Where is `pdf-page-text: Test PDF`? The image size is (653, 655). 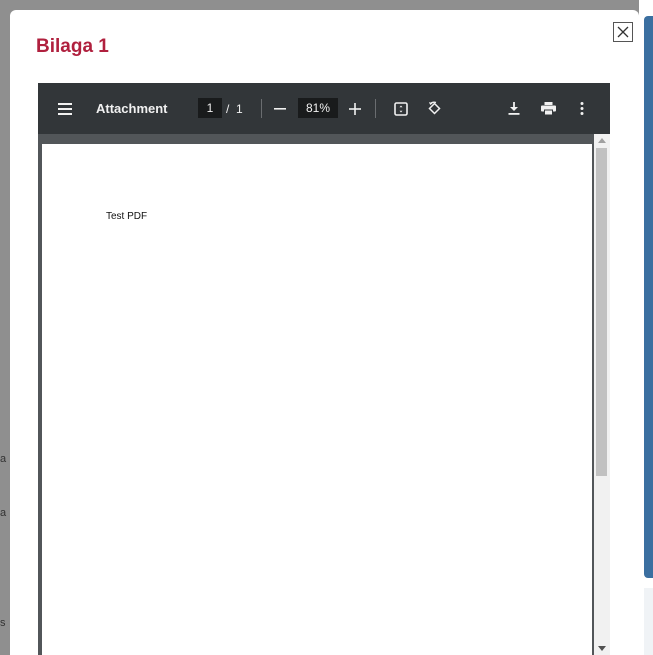 pdf-page-text: Test PDF is located at coordinates (127, 216).